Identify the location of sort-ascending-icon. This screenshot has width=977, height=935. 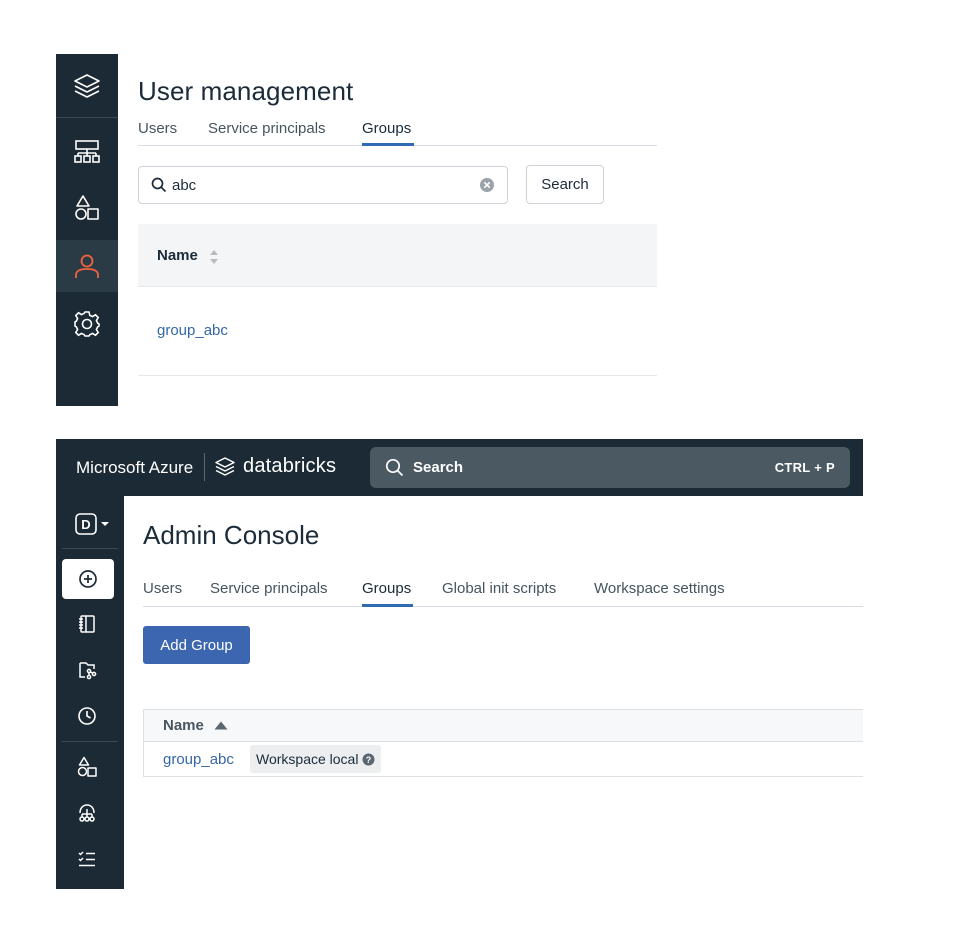
(221, 725).